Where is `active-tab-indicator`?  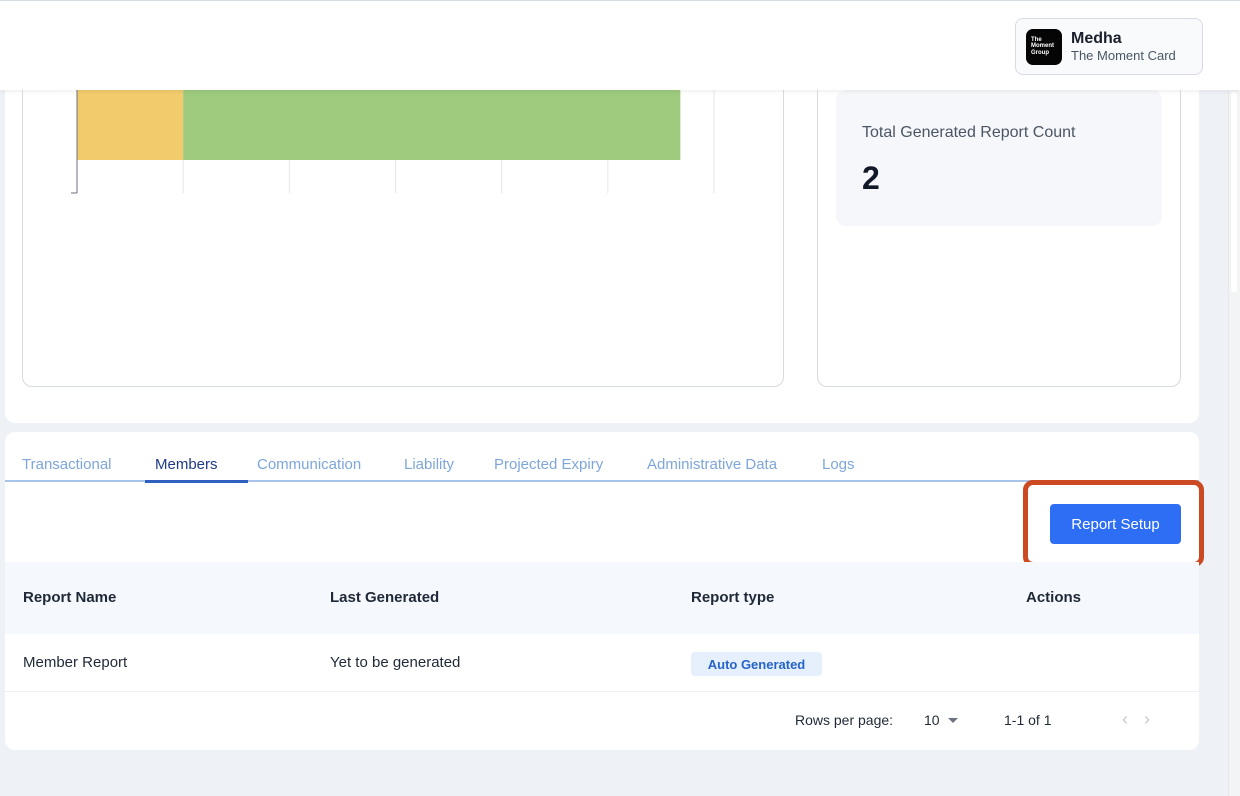 active-tab-indicator is located at coordinates (196, 481).